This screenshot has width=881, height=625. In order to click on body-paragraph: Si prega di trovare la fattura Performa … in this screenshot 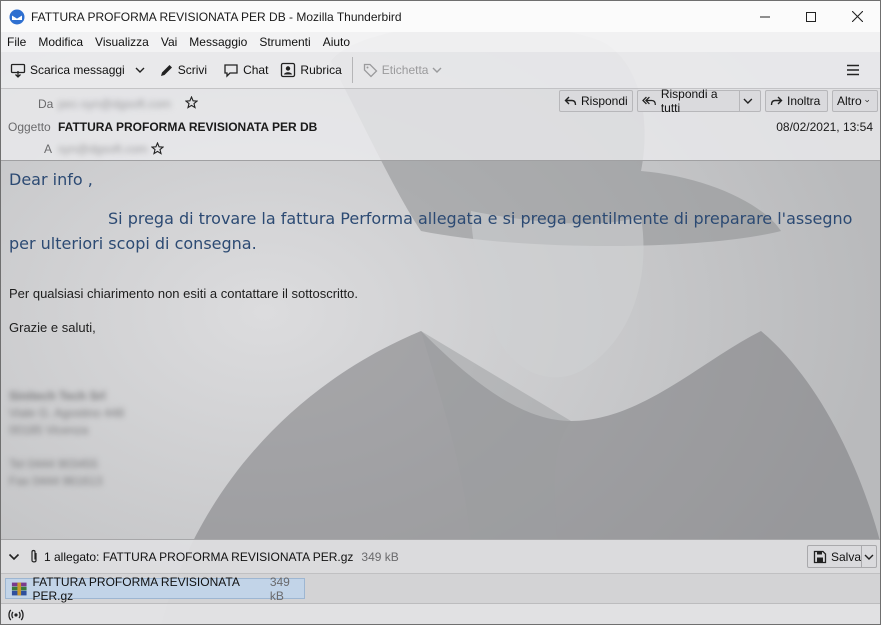, I will do `click(431, 231)`.